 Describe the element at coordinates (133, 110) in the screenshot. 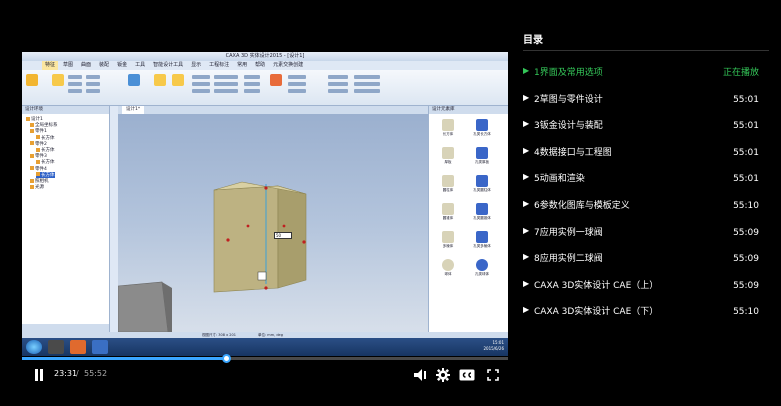

I see `viewport-tab: 设计1*` at that location.